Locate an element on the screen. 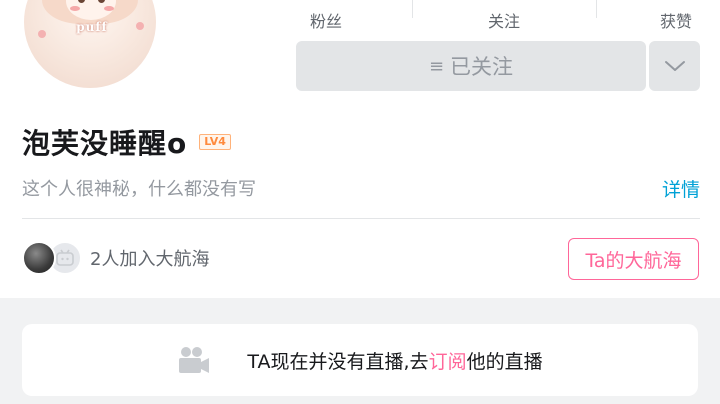 The height and width of the screenshot is (404, 720). guard-button: Ta的大航海 is located at coordinates (633, 259).